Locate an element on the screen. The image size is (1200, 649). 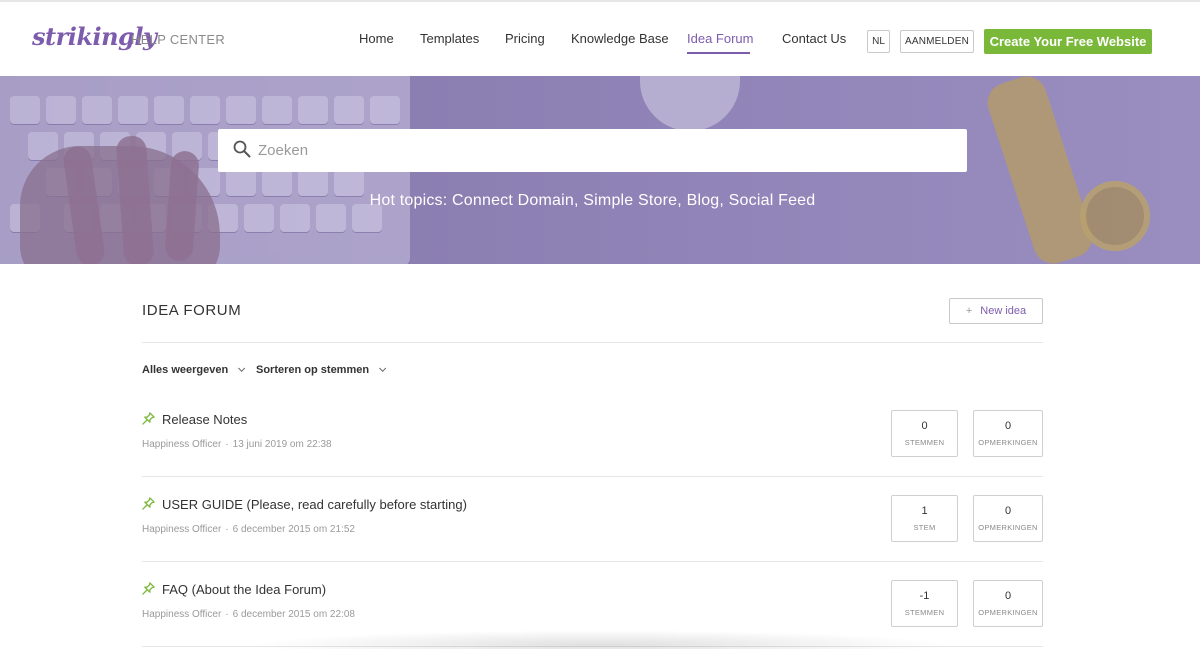
nav-contact-us: Contact Us is located at coordinates (814, 38).